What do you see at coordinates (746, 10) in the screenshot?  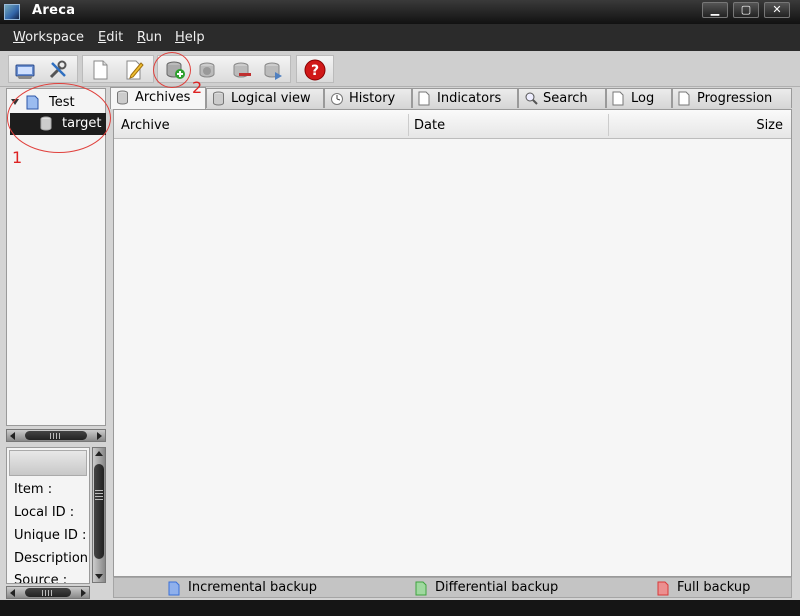 I see `maximize-button: ▢` at bounding box center [746, 10].